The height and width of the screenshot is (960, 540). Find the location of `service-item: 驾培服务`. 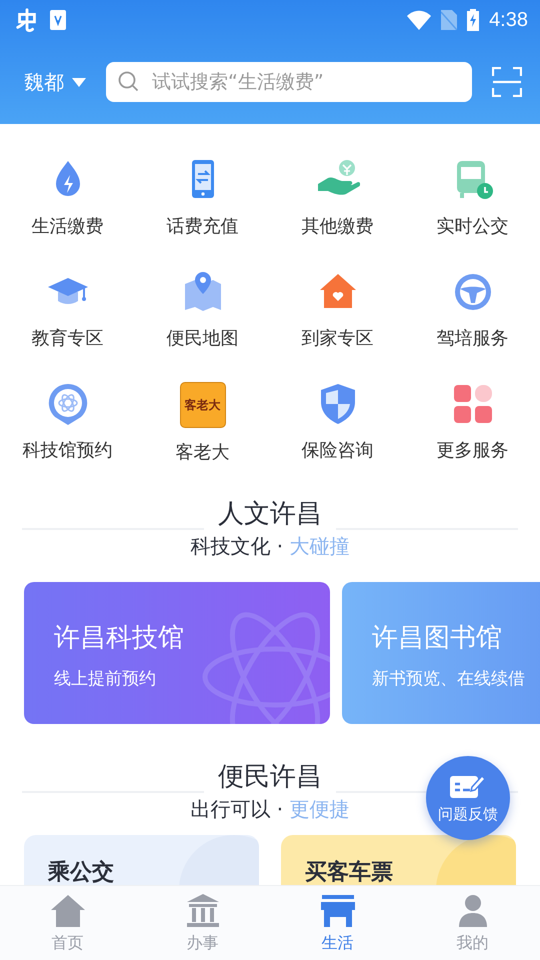

service-item: 驾培服务 is located at coordinates (472, 304).